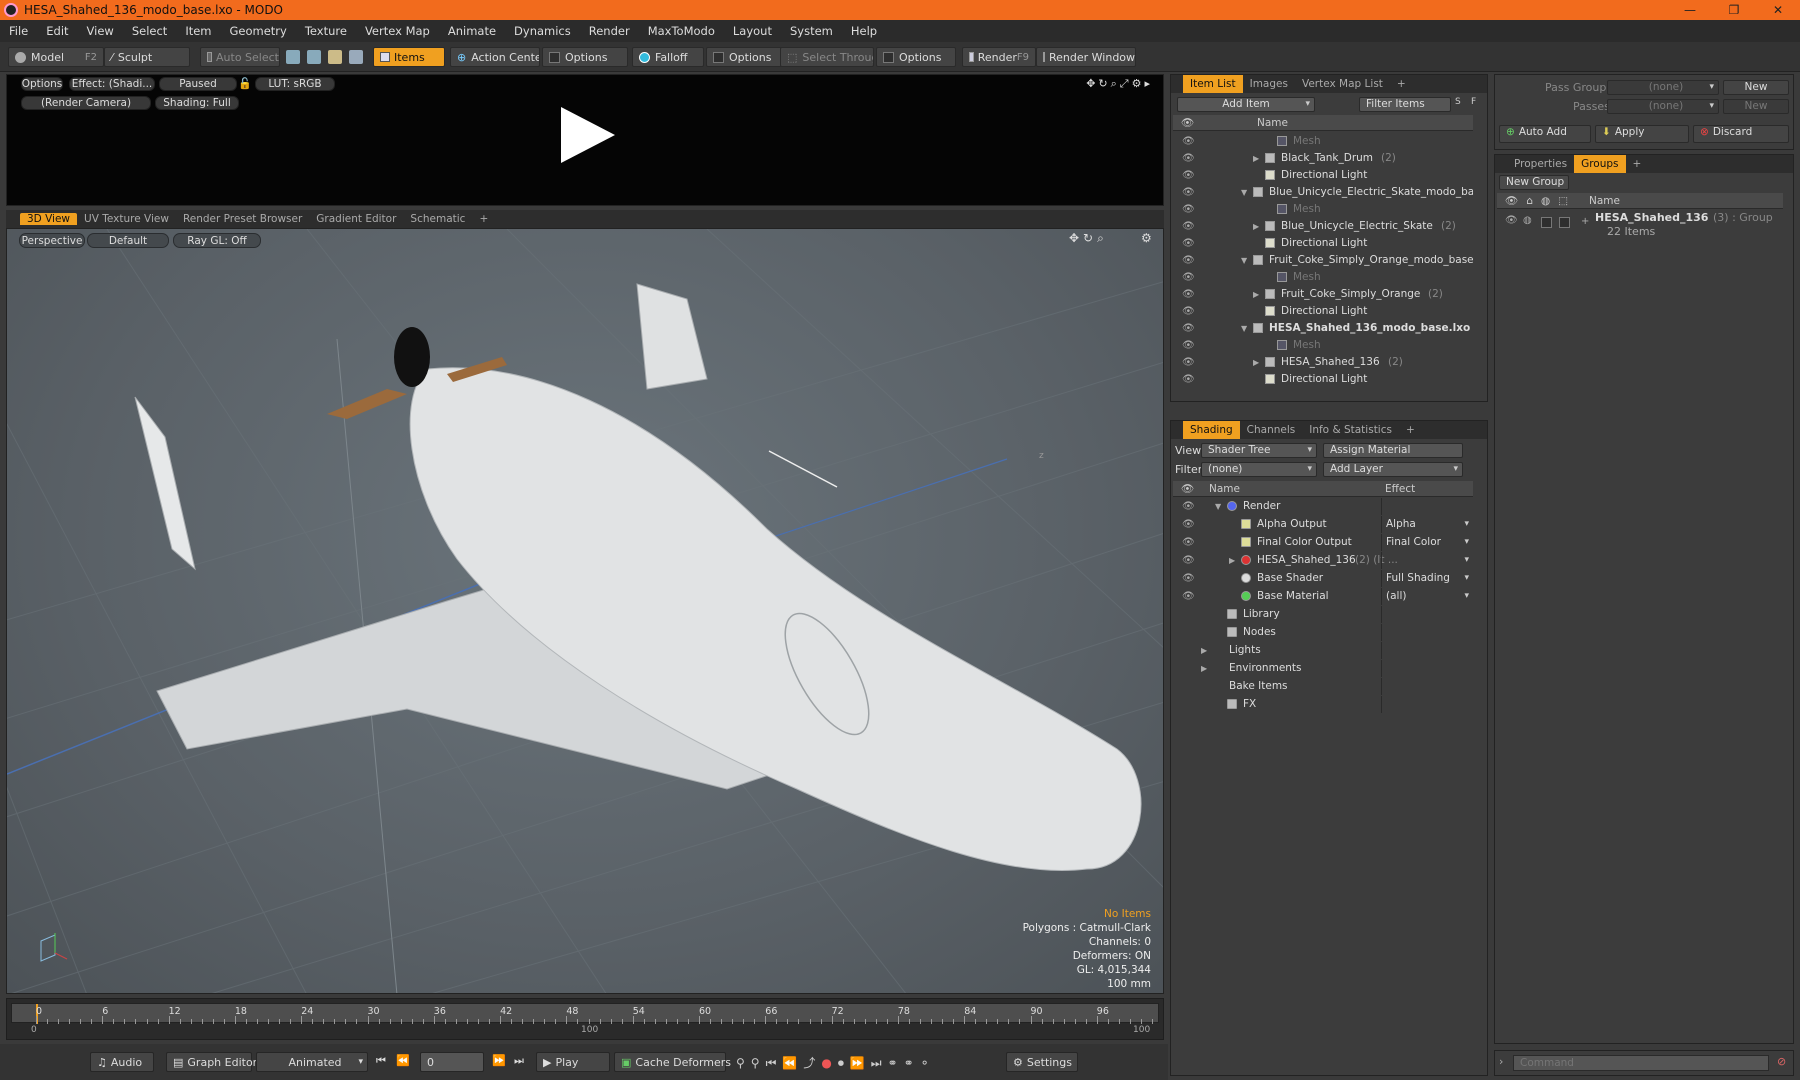  I want to click on command-stop-icon: ⊘, so click(1781, 1061).